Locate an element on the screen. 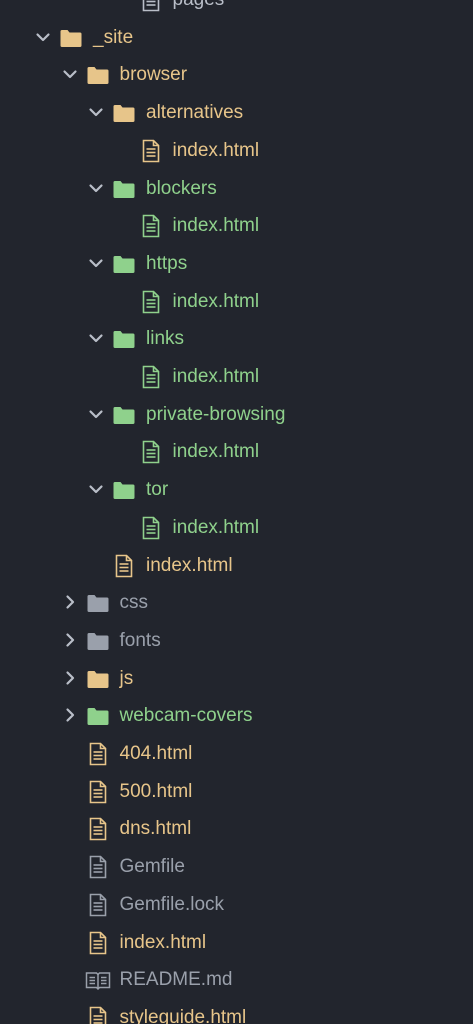 The image size is (473, 1024). tree-file-readme-md: README.md is located at coordinates (236, 979).